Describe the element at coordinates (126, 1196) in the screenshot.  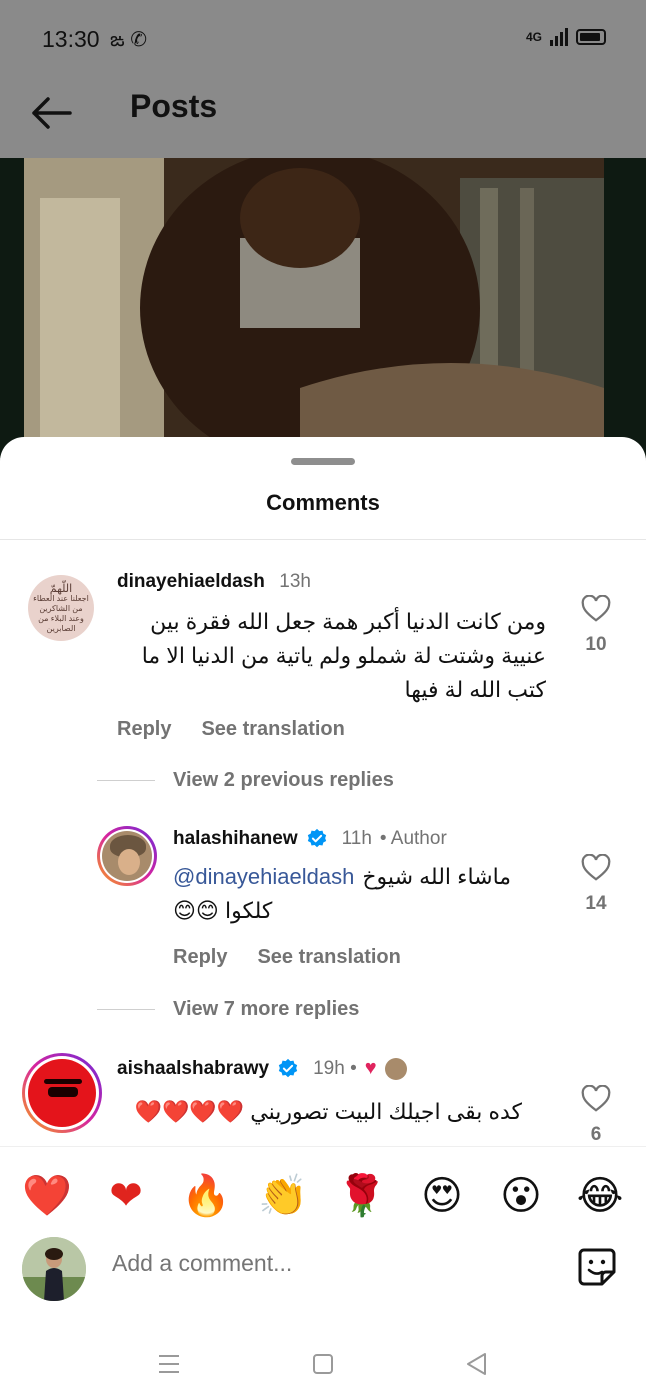
I see `reaction-heart-icon: ❤` at that location.